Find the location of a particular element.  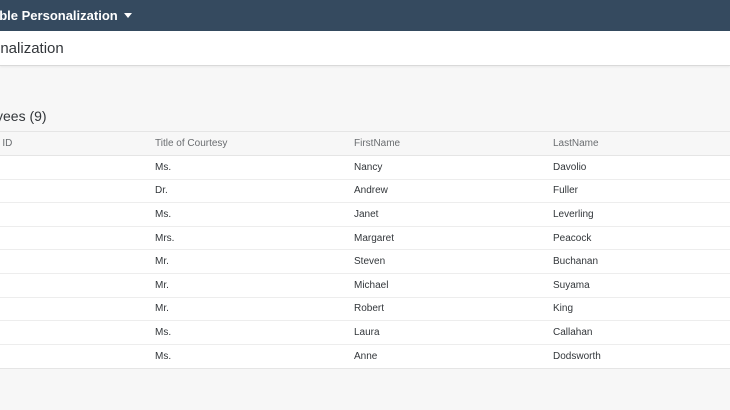

table-row: Ms. Laura Callahan is located at coordinates (365, 333).